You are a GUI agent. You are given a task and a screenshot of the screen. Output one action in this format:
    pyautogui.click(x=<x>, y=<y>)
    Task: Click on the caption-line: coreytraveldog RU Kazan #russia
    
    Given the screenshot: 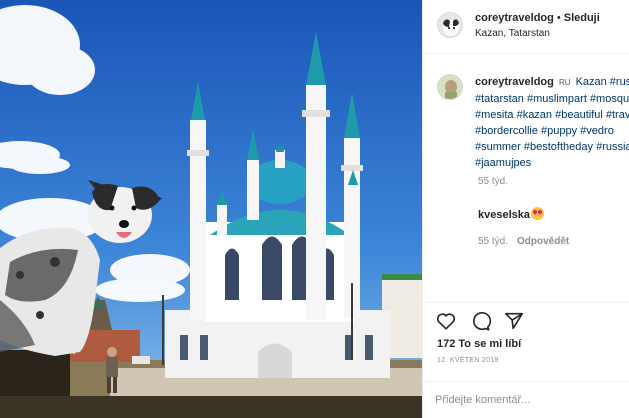 What is the action you would take?
    pyautogui.click(x=552, y=82)
    